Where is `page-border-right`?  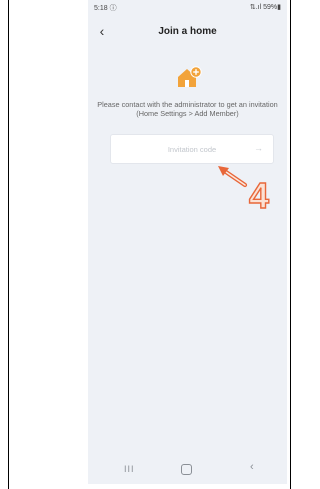 page-border-right is located at coordinates (290, 244).